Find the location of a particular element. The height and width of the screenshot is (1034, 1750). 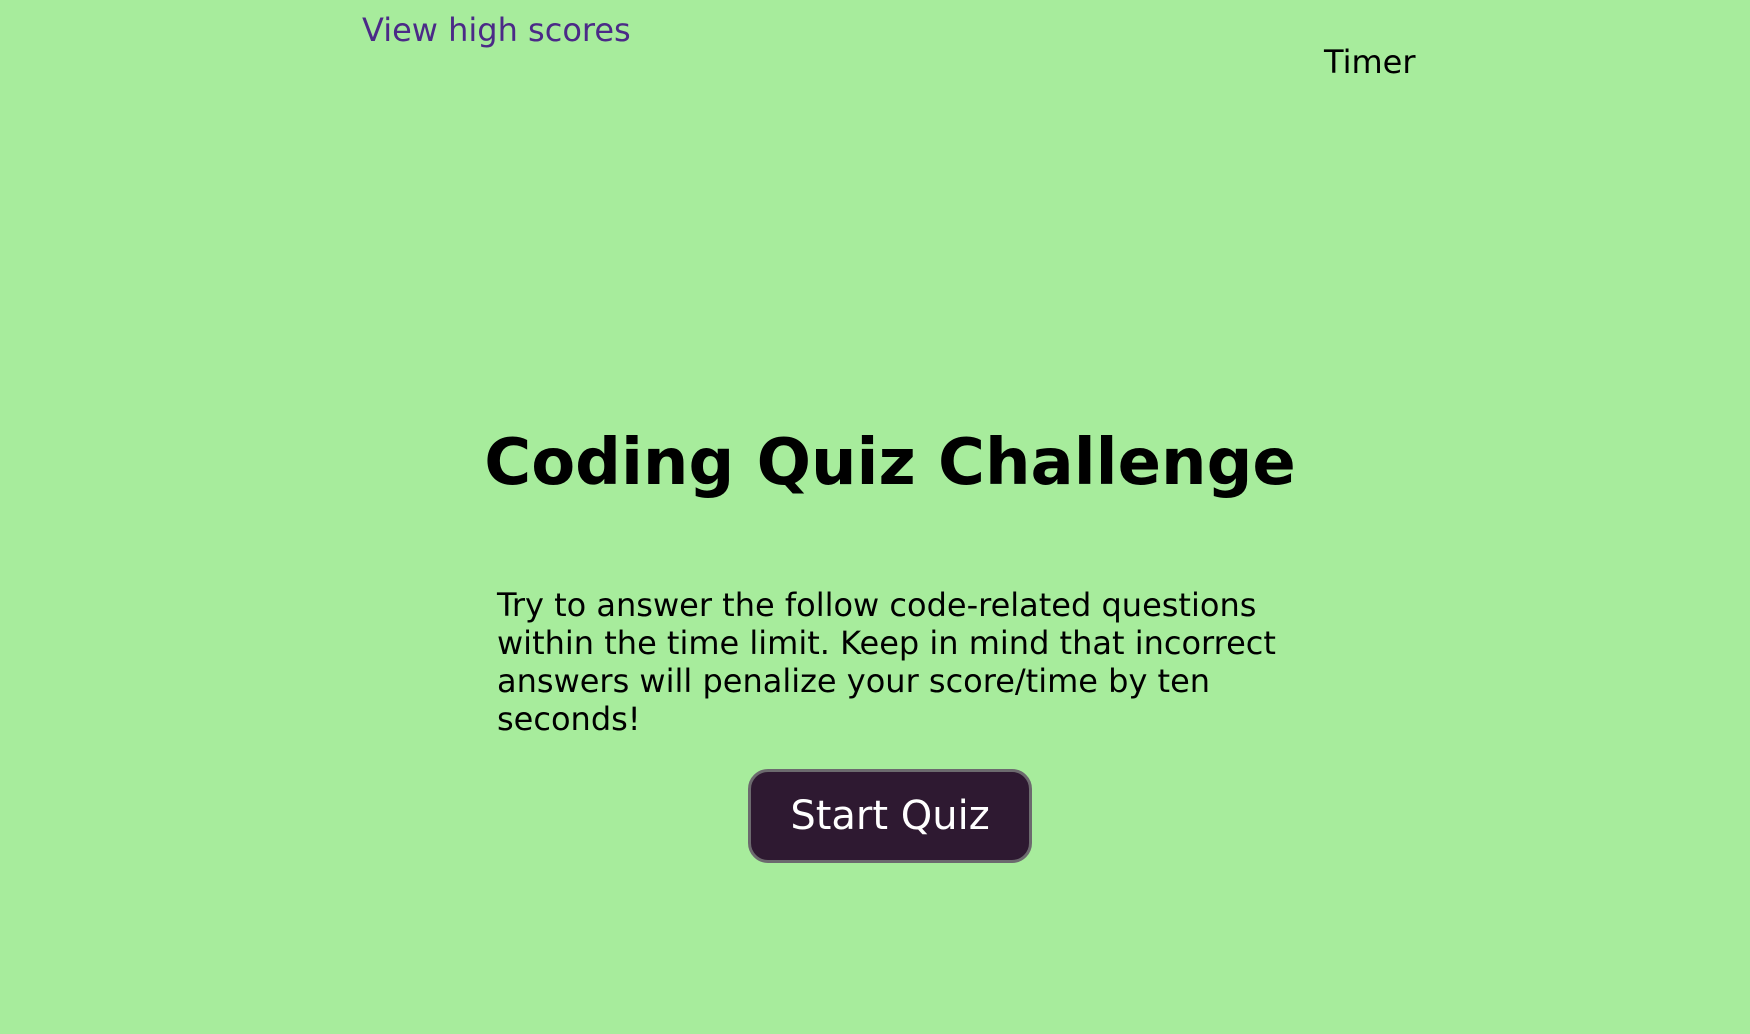

start-quiz-button: Start Quiz is located at coordinates (890, 816).